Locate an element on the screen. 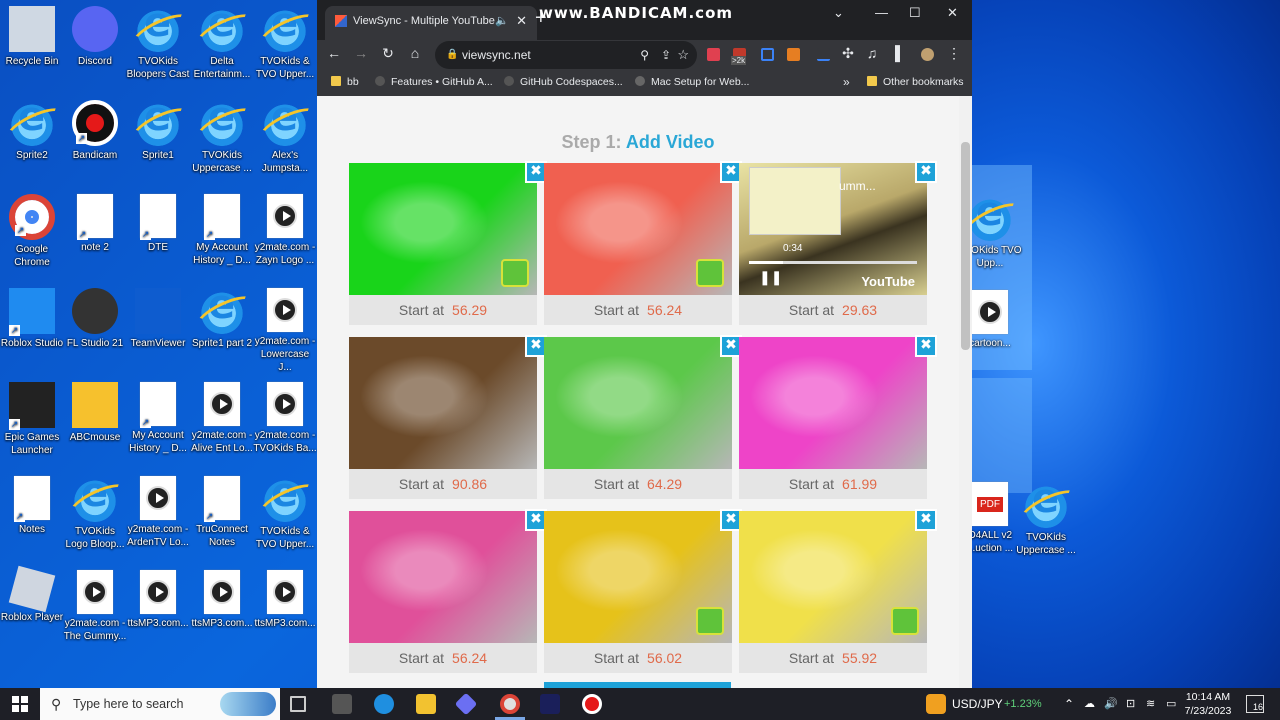 The width and height of the screenshot is (1280, 720). speaker-icon: 🔈 is located at coordinates (502, 21).